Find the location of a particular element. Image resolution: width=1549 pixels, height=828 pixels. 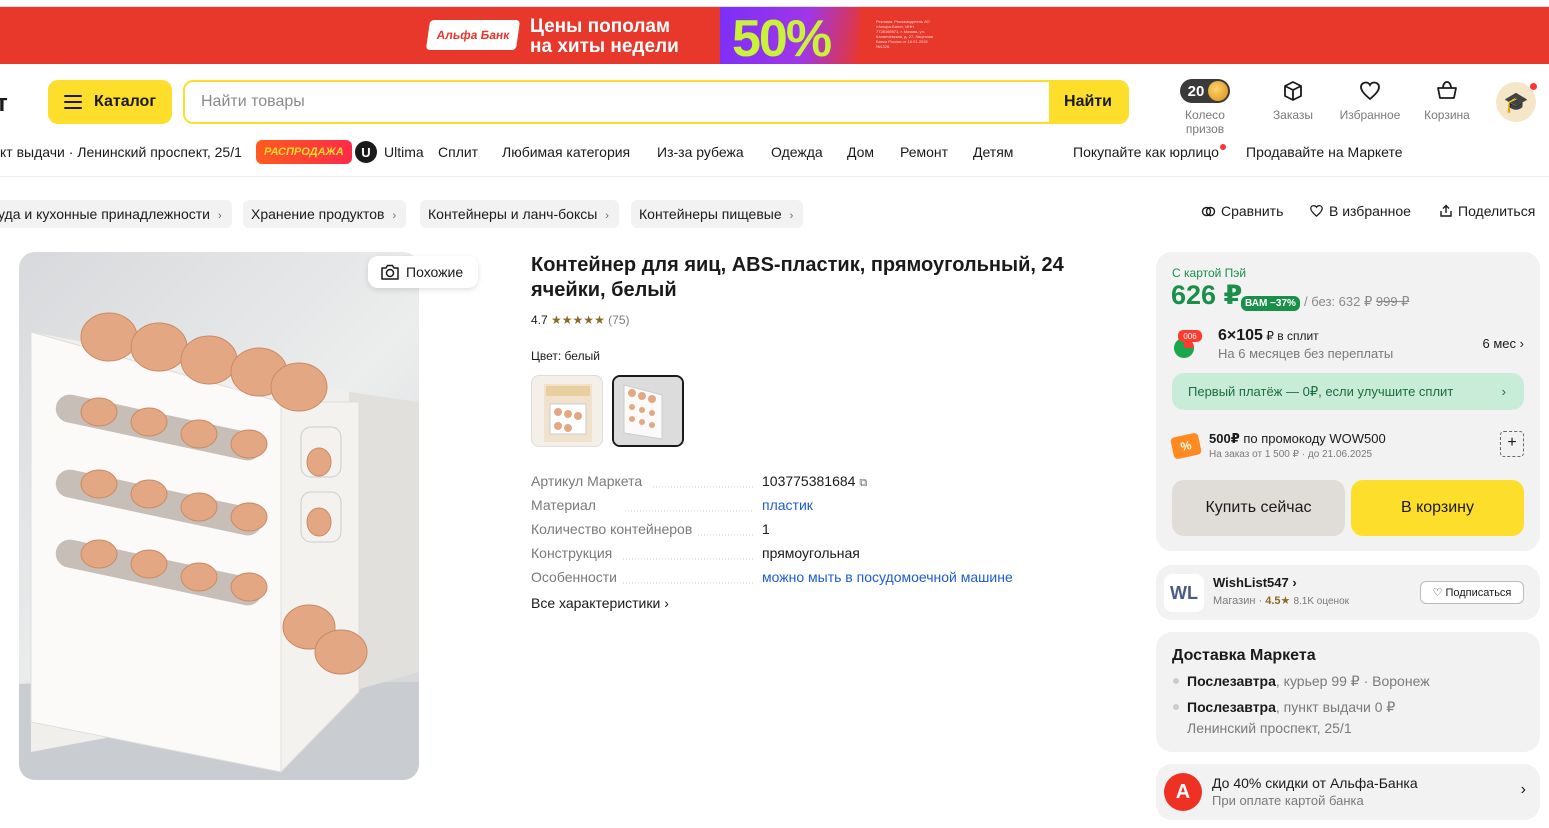

nav-item-repair: Ремонт is located at coordinates (924, 152).